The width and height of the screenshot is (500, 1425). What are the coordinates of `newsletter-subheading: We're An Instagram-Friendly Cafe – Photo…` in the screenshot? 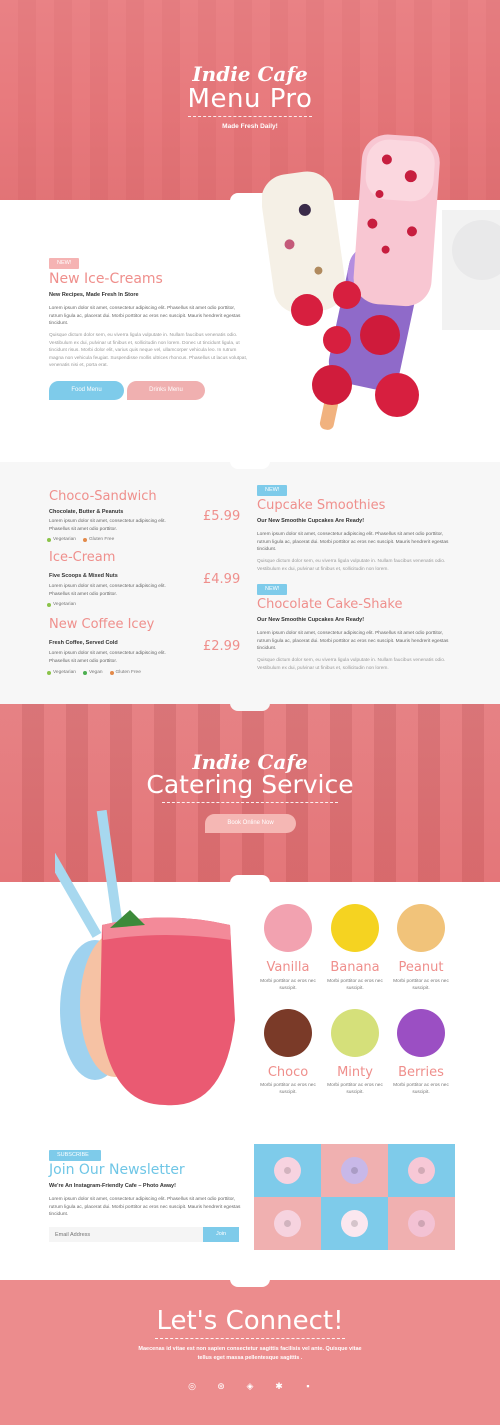 It's located at (112, 1186).